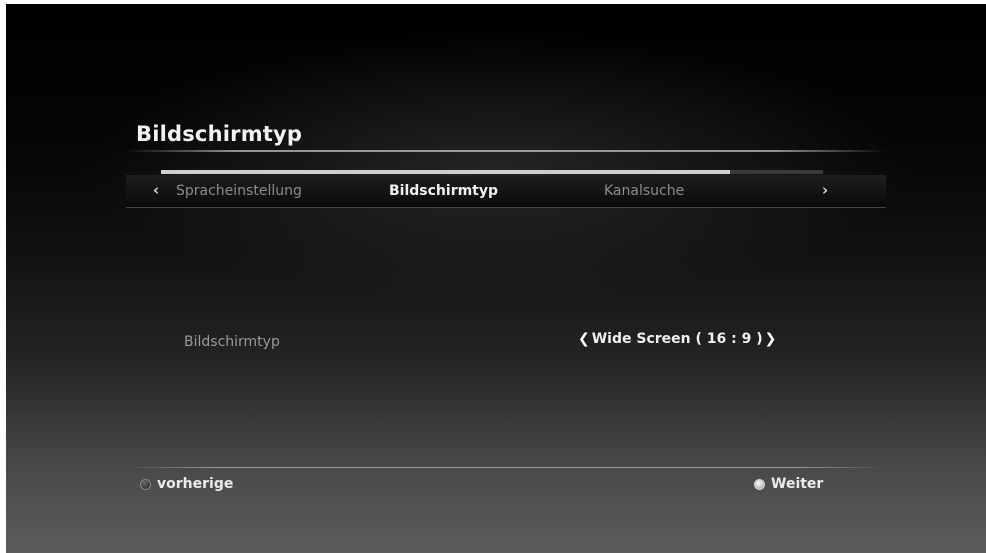 This screenshot has width=986, height=553. I want to click on wizard-progress-fill, so click(446, 172).